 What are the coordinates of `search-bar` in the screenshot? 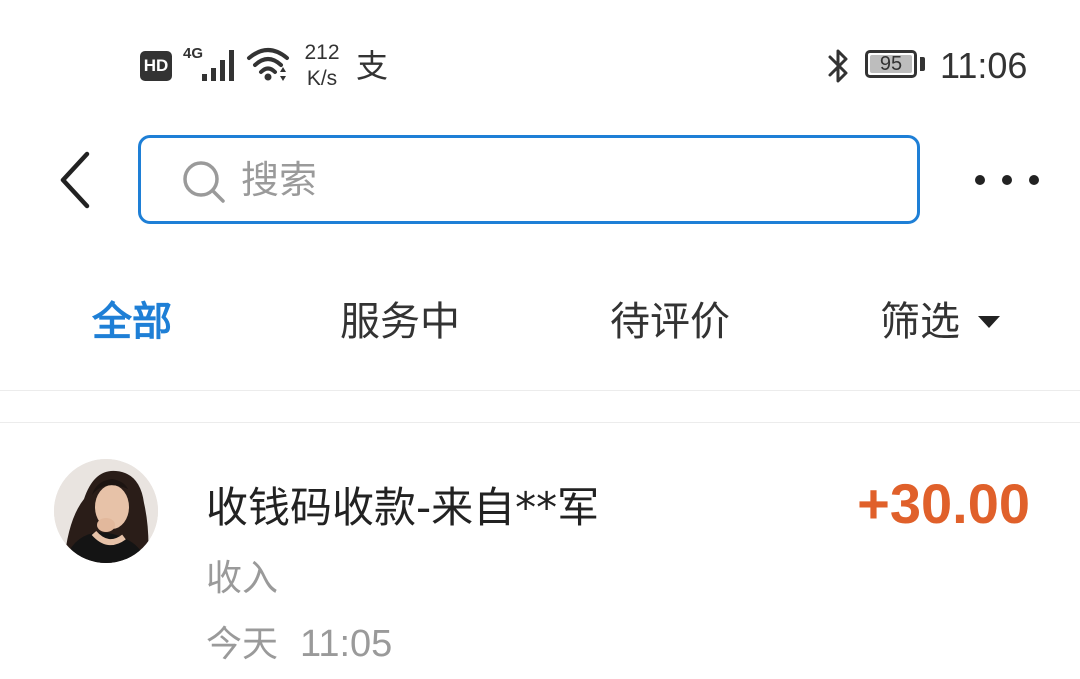 It's located at (529, 179).